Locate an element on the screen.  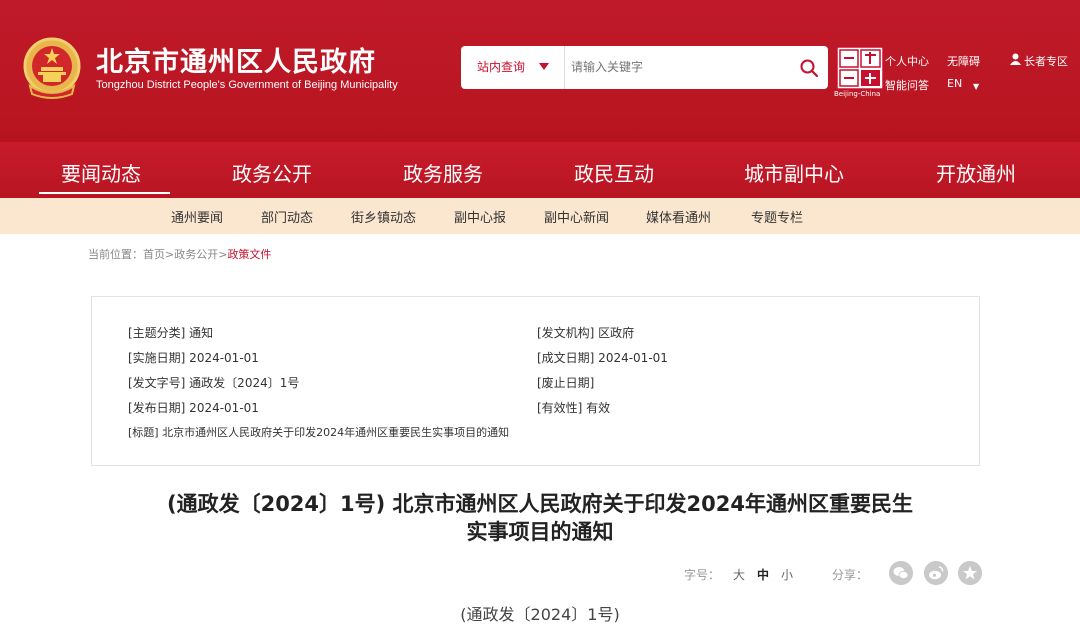
font-size-small-button: 小 is located at coordinates (787, 574).